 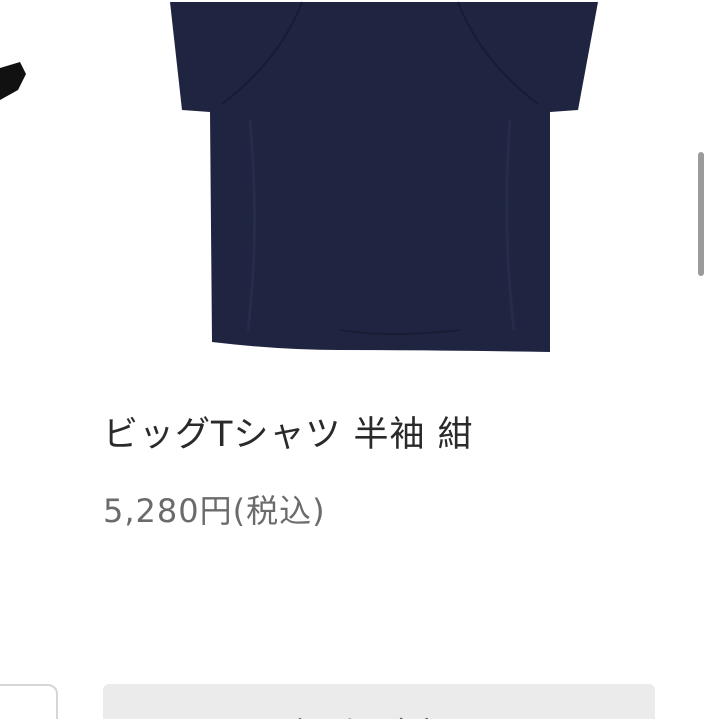 I want to click on previous-product-image, so click(x=15, y=190).